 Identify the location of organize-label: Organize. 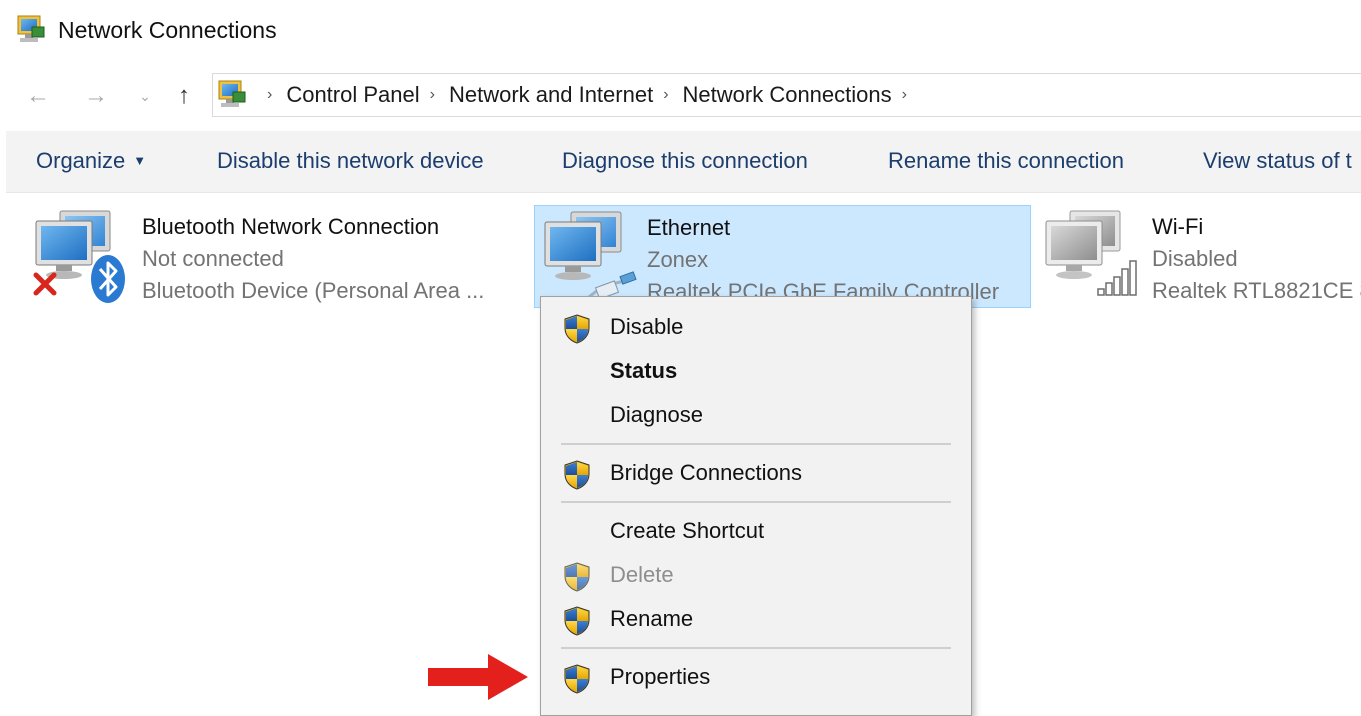
(81, 160).